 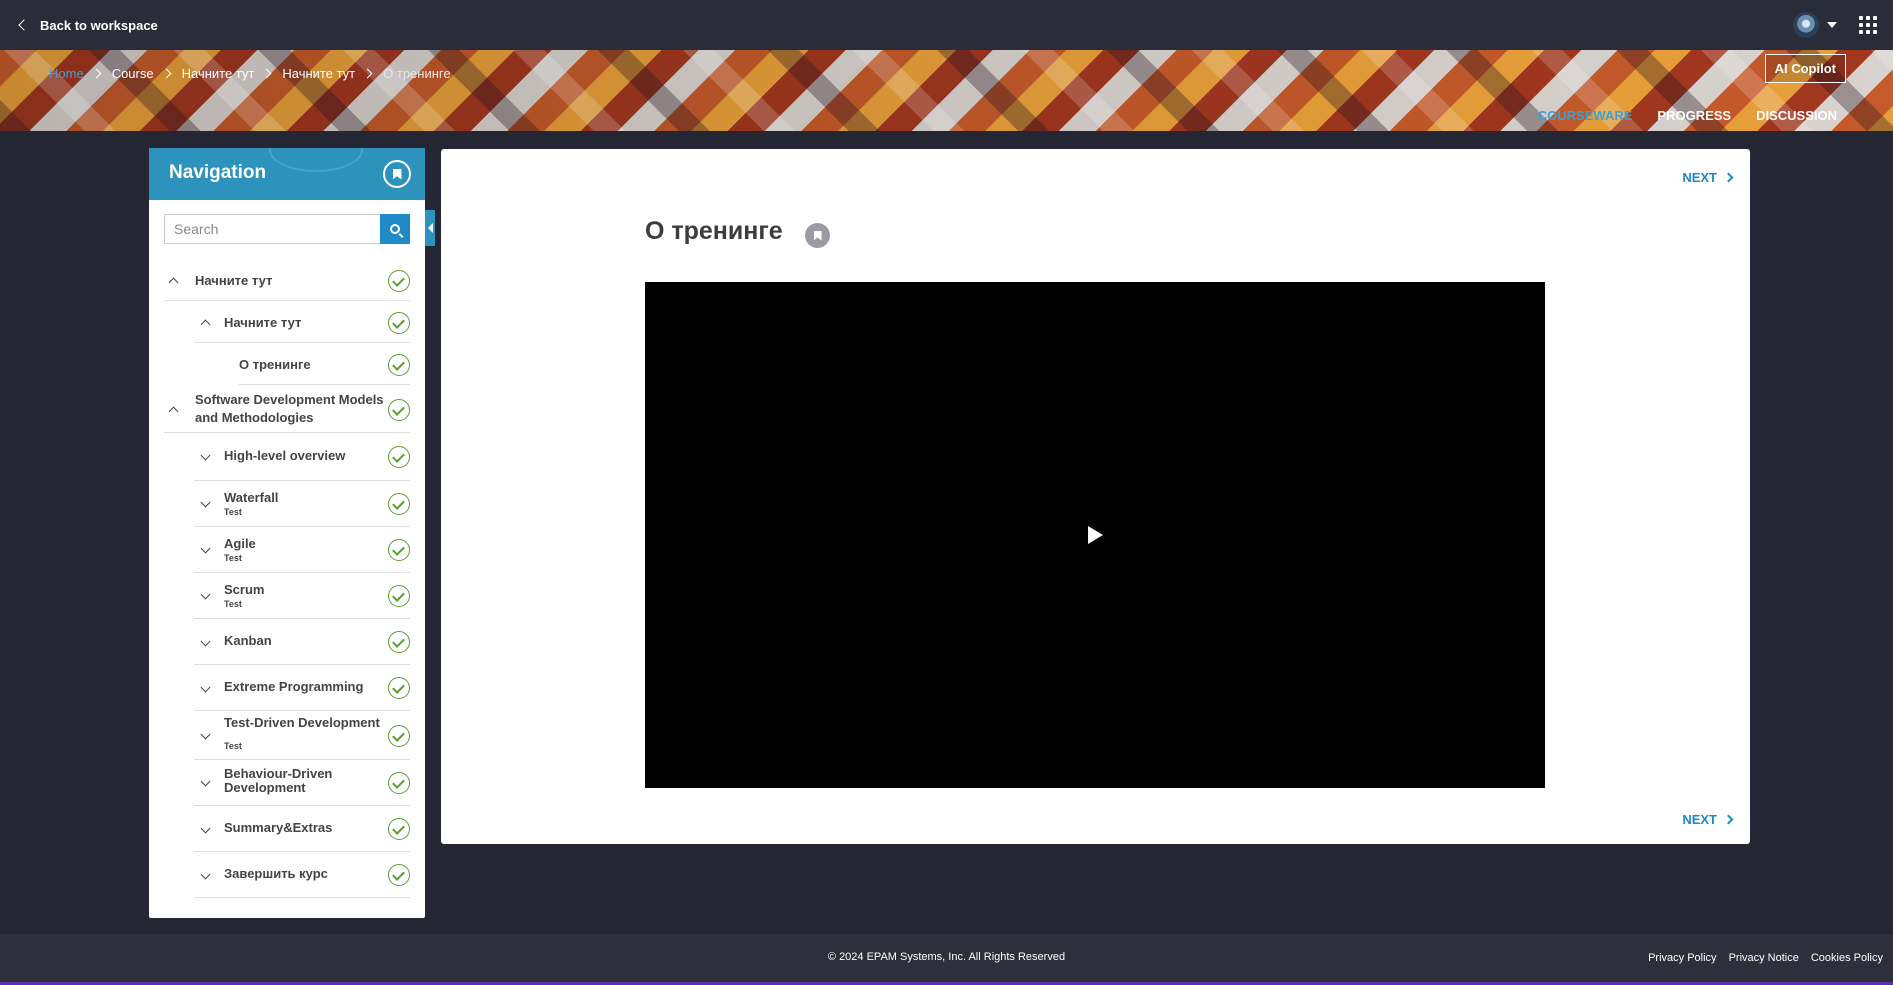 I want to click on nav-item-label: Extreme Programming, so click(x=294, y=686).